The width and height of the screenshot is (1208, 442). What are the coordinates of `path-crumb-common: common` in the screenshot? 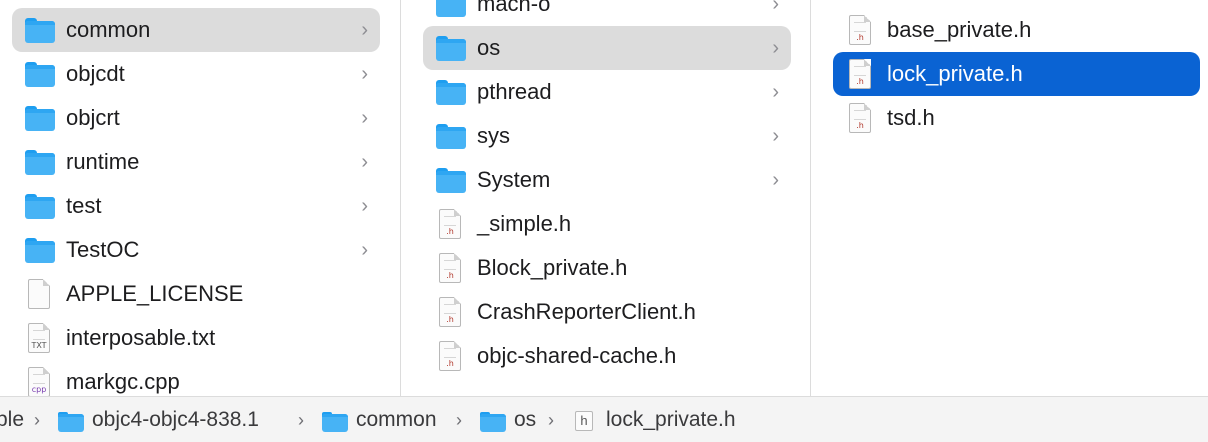 It's located at (387, 419).